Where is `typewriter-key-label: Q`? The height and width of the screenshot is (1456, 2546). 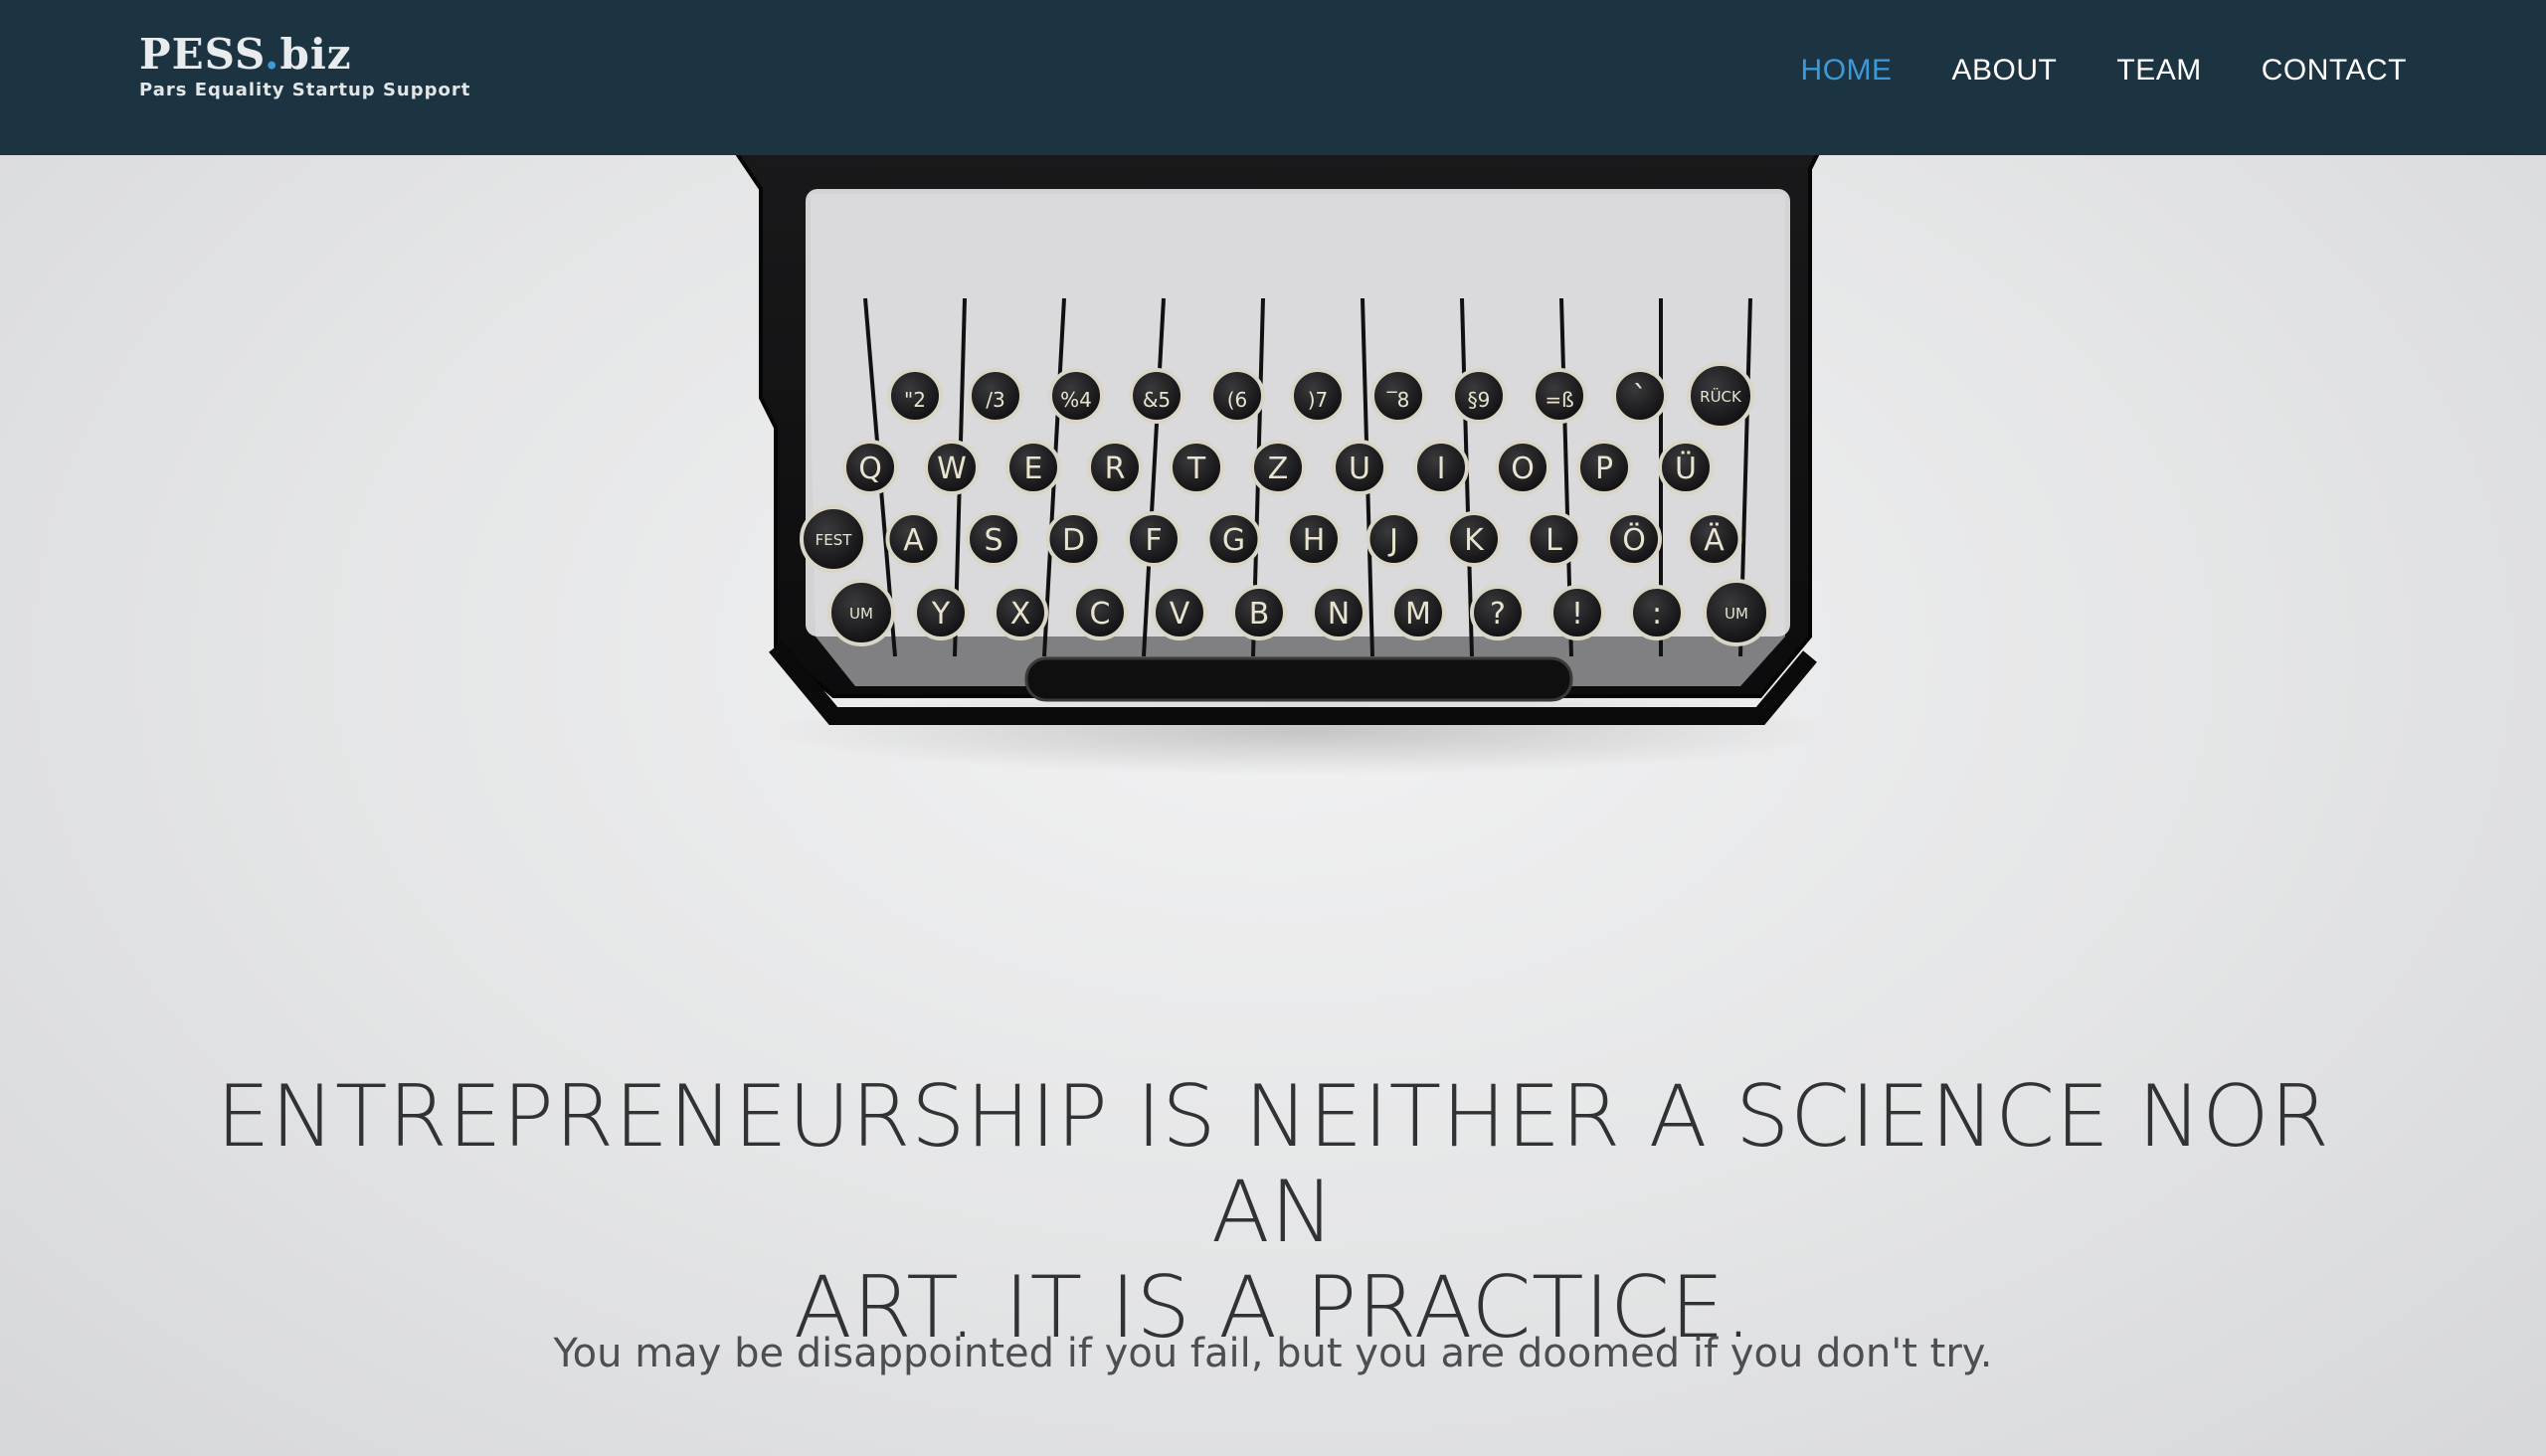 typewriter-key-label: Q is located at coordinates (870, 469).